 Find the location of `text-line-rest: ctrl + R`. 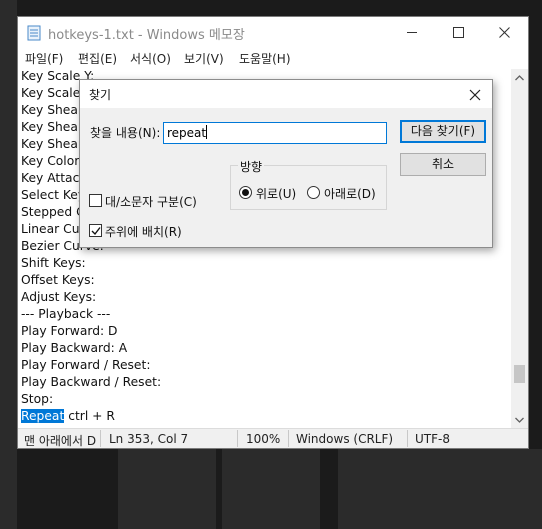

text-line-rest: ctrl + R is located at coordinates (89, 416).